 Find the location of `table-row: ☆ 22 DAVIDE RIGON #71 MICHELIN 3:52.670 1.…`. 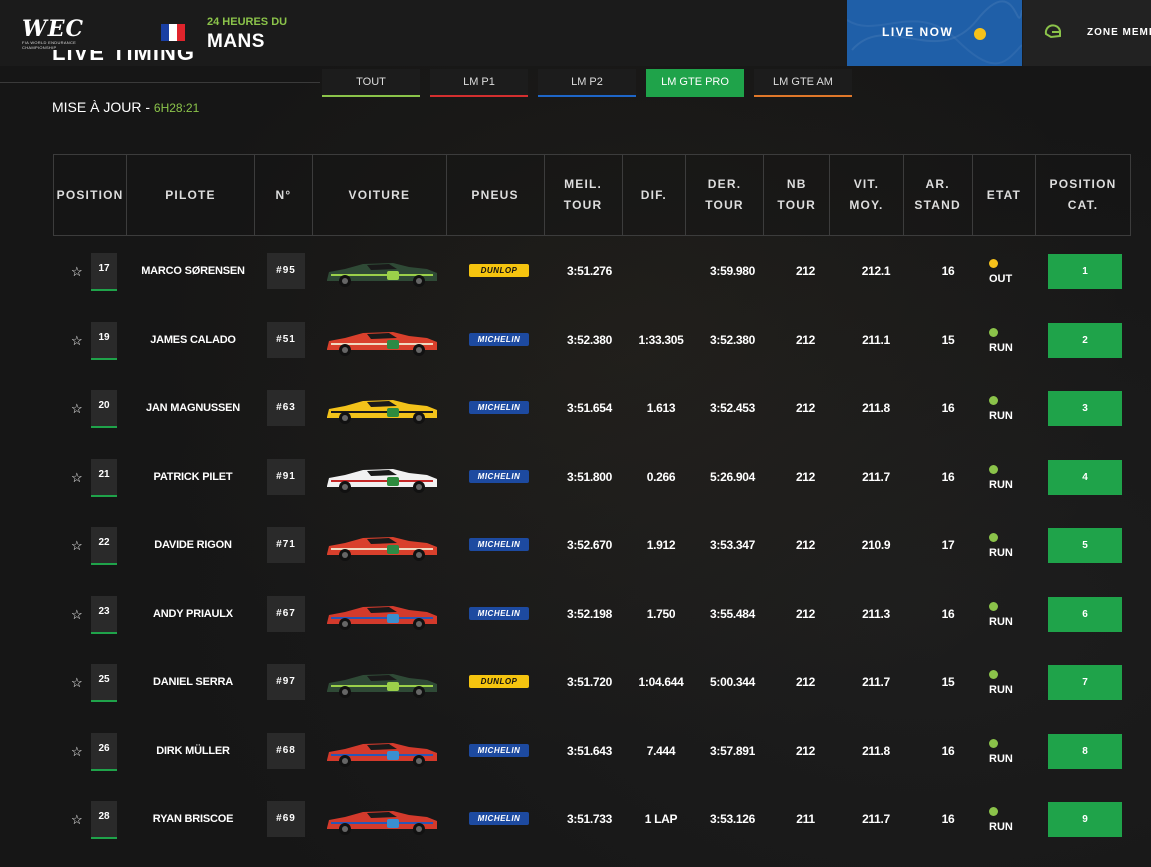

table-row: ☆ 22 DAVIDE RIGON #71 MICHELIN 3:52.670 1.… is located at coordinates (592, 545).